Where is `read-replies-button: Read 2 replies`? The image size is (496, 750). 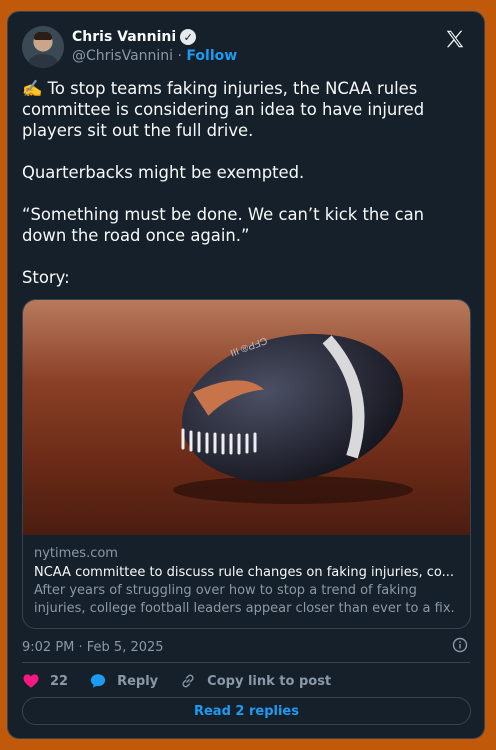 read-replies-button: Read 2 replies is located at coordinates (246, 711).